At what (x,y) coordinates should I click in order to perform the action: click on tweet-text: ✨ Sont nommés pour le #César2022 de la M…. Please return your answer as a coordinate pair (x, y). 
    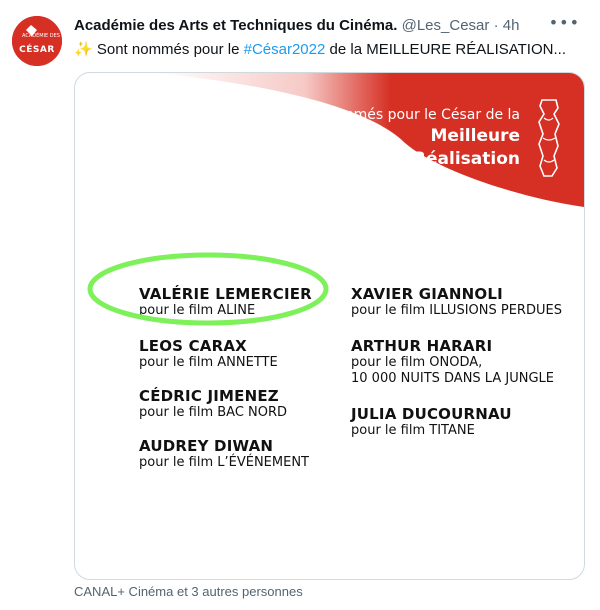
    Looking at the image, I should click on (320, 49).